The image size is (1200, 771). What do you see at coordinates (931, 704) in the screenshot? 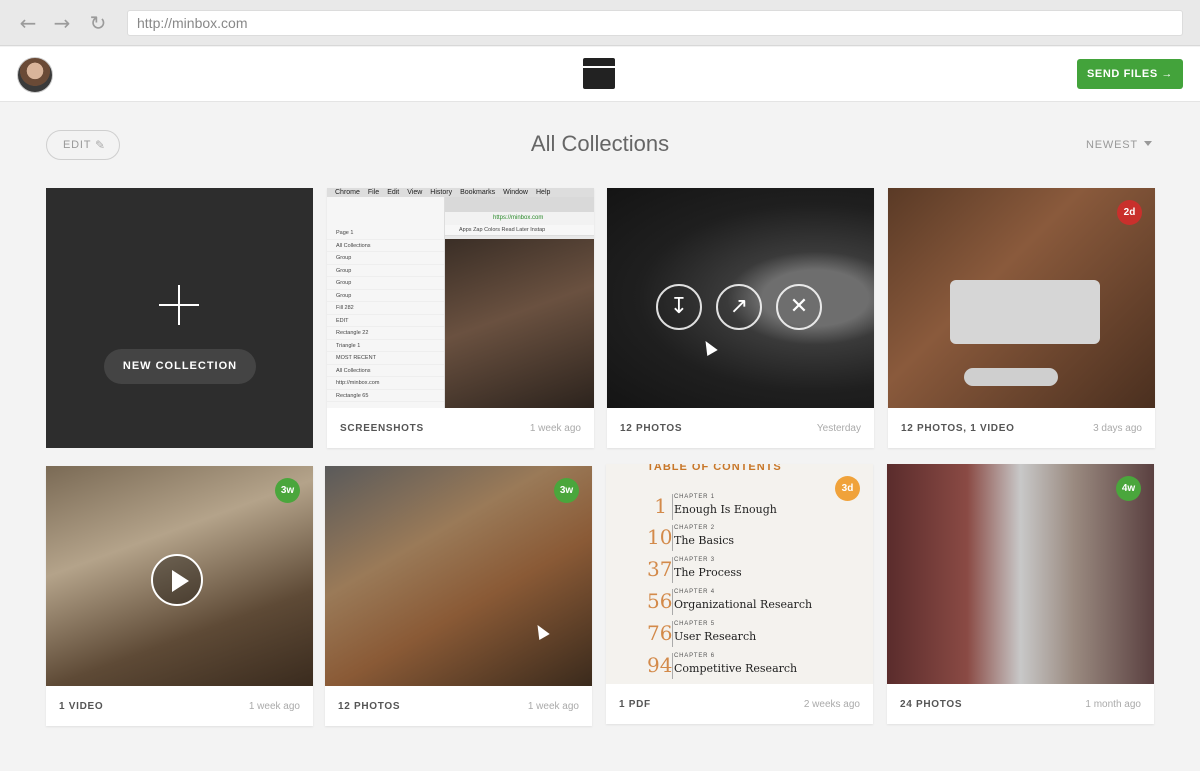
I see `item-count: 24 PHOTOS` at bounding box center [931, 704].